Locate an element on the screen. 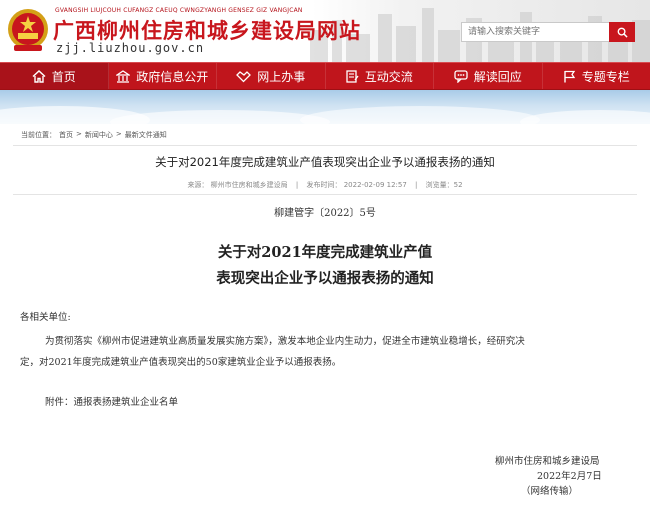 Image resolution: width=650 pixels, height=506 pixels. main-nav: 首页 政府信息公开 网上办事 互动交流 解读回应 专题专栏 is located at coordinates (325, 76).